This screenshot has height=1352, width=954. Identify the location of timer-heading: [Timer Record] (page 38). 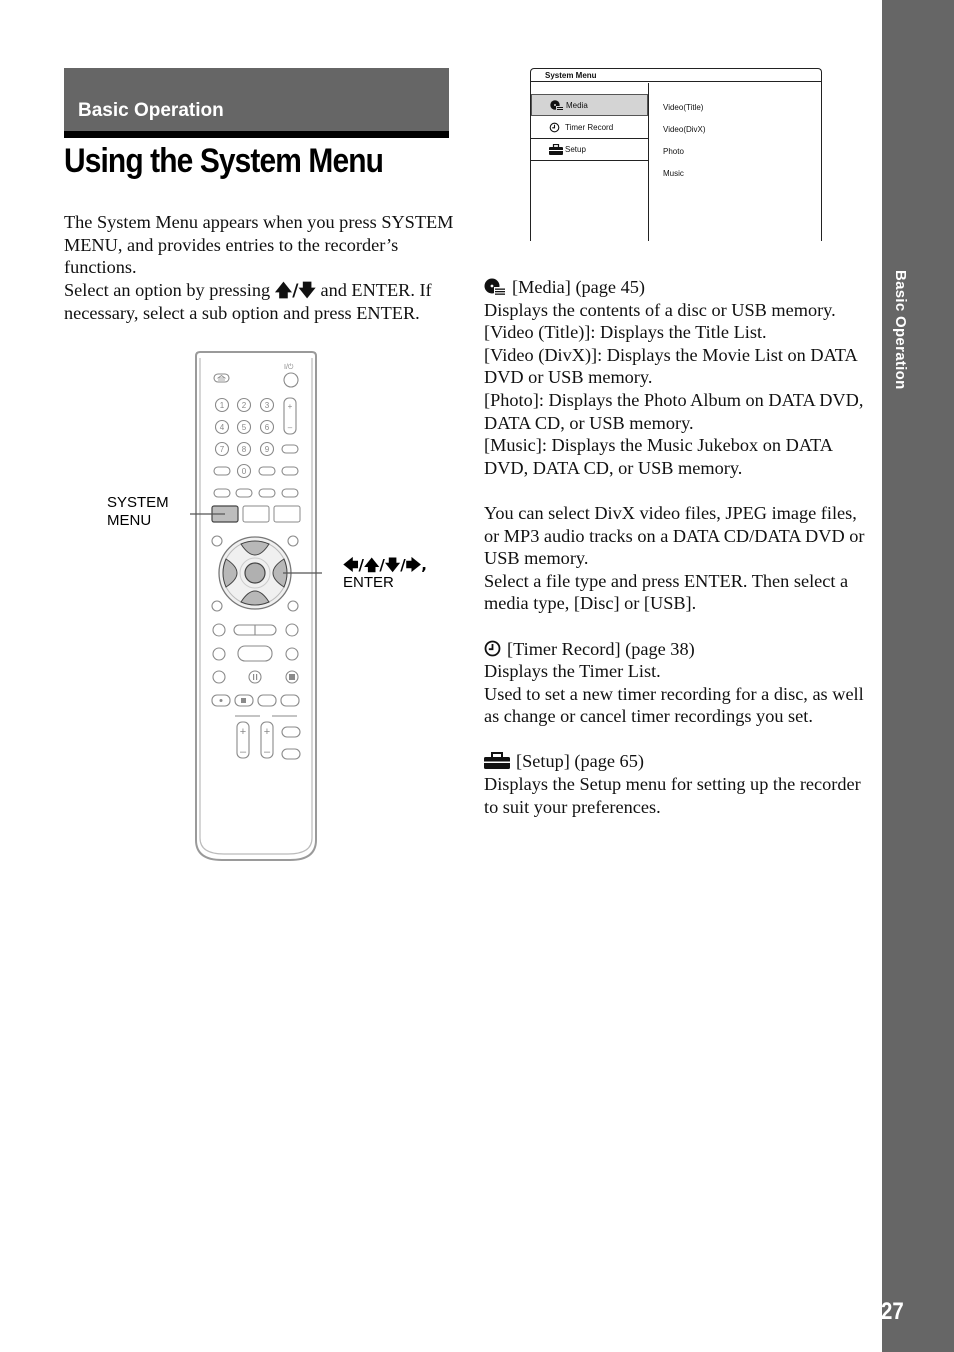
(679, 649).